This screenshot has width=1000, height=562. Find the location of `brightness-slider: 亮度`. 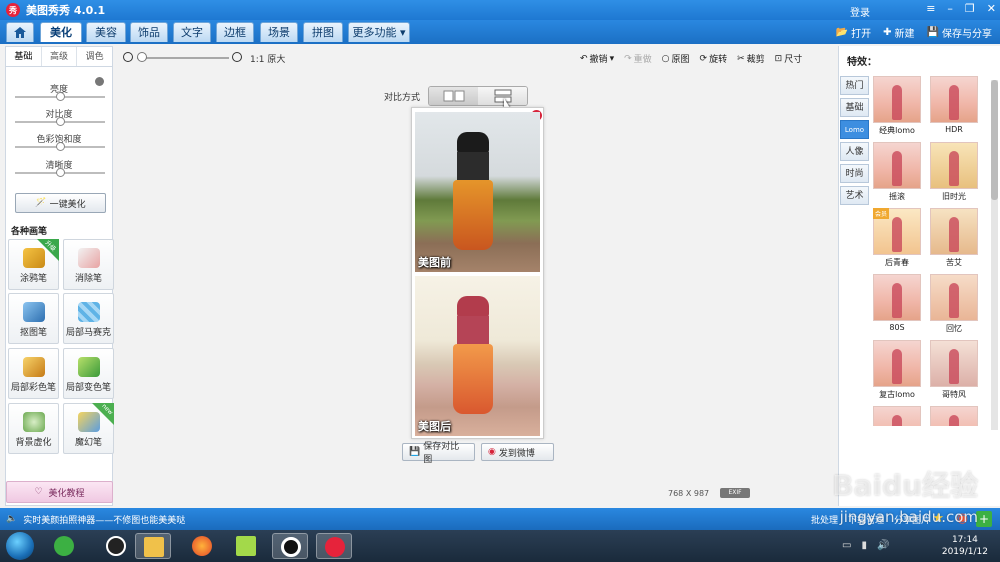

brightness-slider: 亮度 is located at coordinates (59, 92).